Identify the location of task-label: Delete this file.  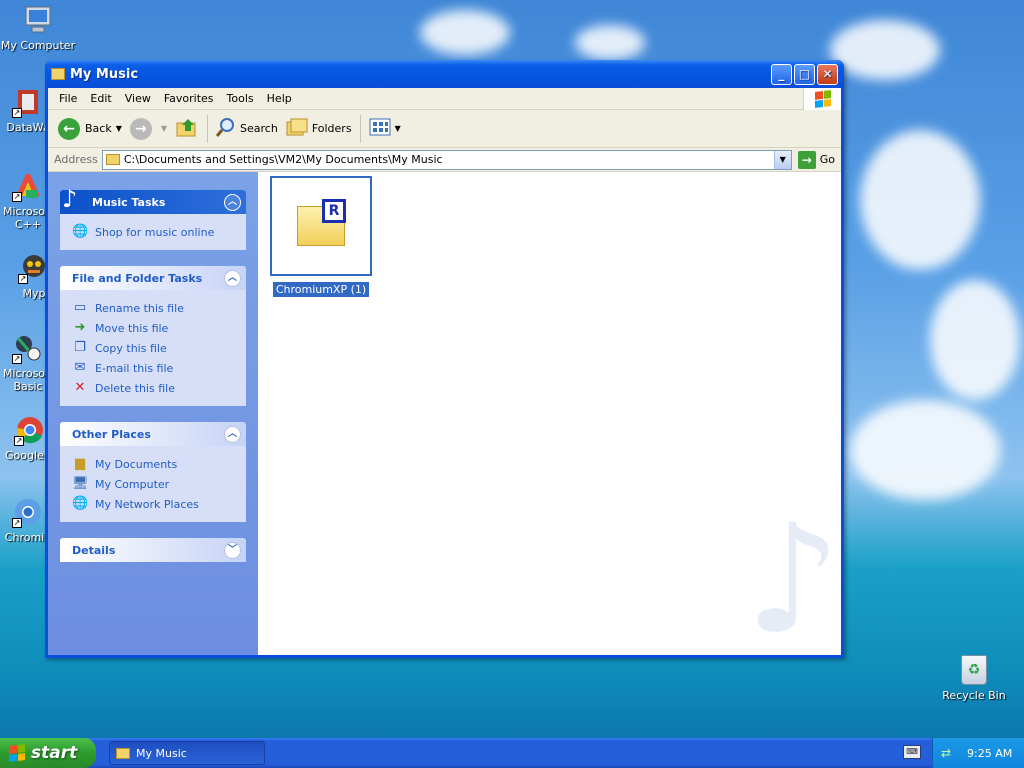
(135, 388).